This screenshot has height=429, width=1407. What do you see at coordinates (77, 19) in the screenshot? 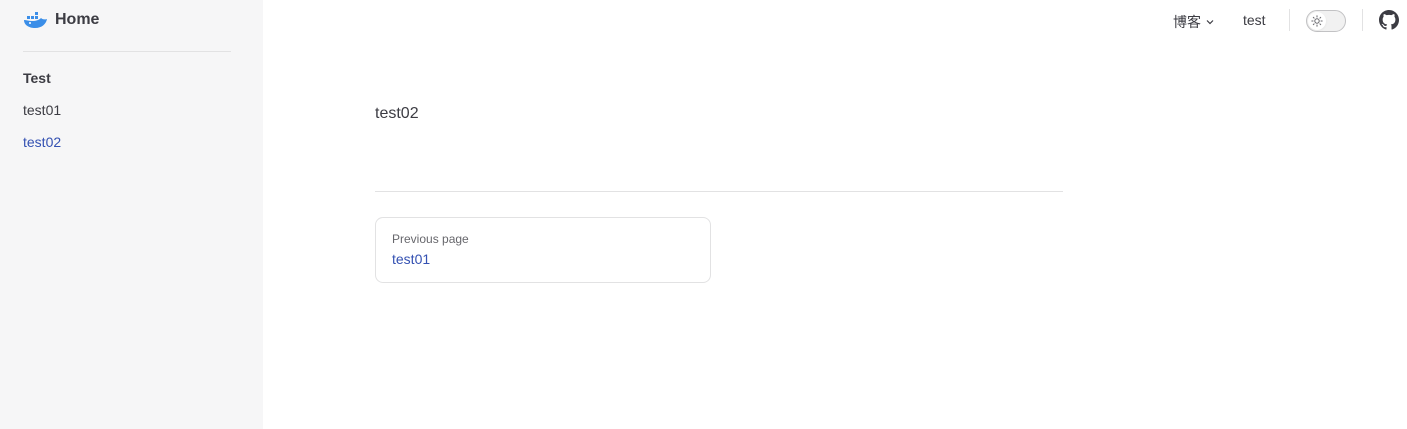
I see `logo-text: Home` at bounding box center [77, 19].